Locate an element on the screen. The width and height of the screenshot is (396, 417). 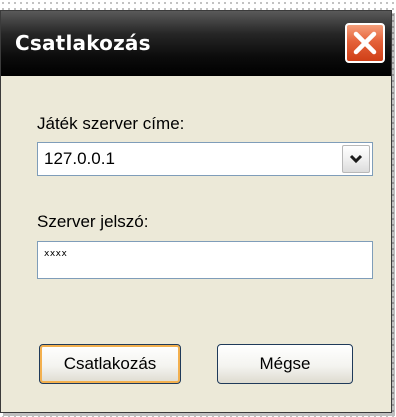
chevron-down-icon is located at coordinates (356, 159).